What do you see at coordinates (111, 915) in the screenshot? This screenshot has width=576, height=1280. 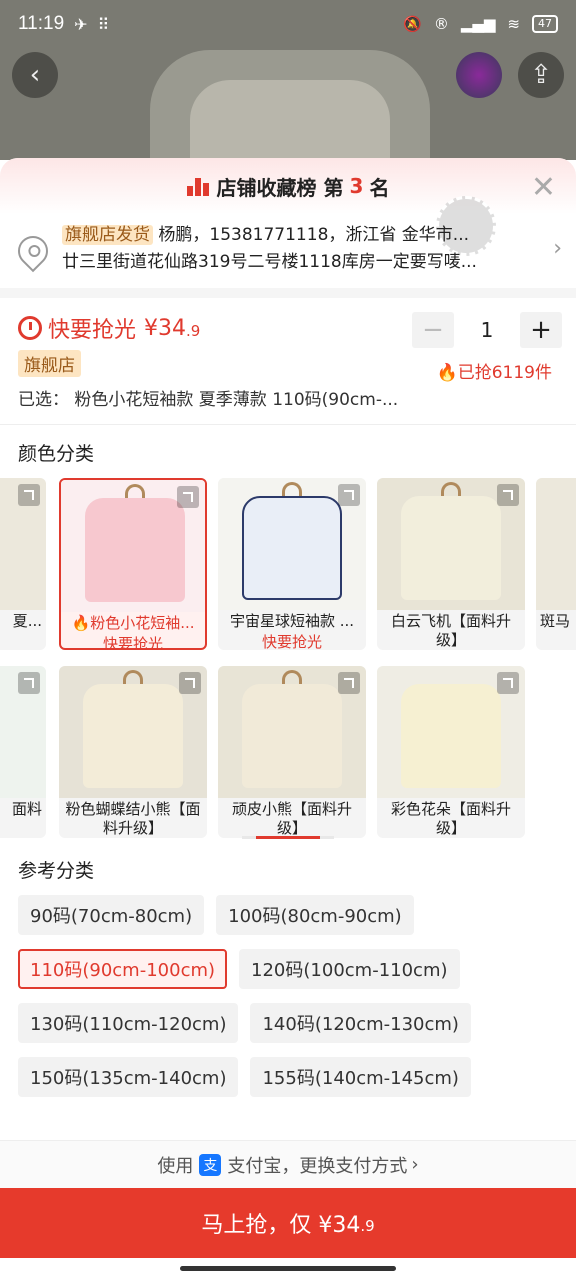 I see `size-chip: 90码(70cm-80cm)` at bounding box center [111, 915].